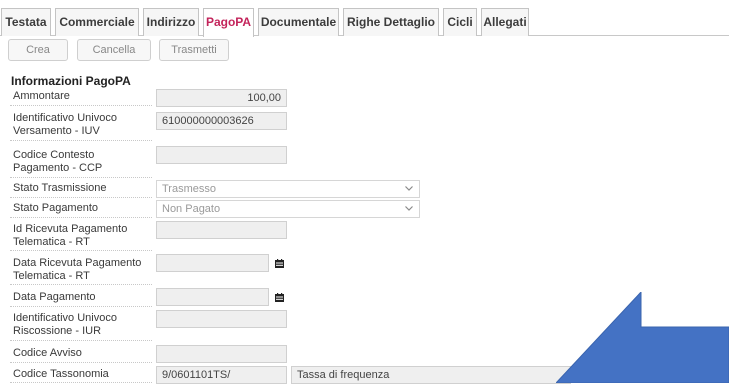 This screenshot has height=384, width=729. What do you see at coordinates (56, 208) in the screenshot?
I see `payment-status-label: Stato Pagamento` at bounding box center [56, 208].